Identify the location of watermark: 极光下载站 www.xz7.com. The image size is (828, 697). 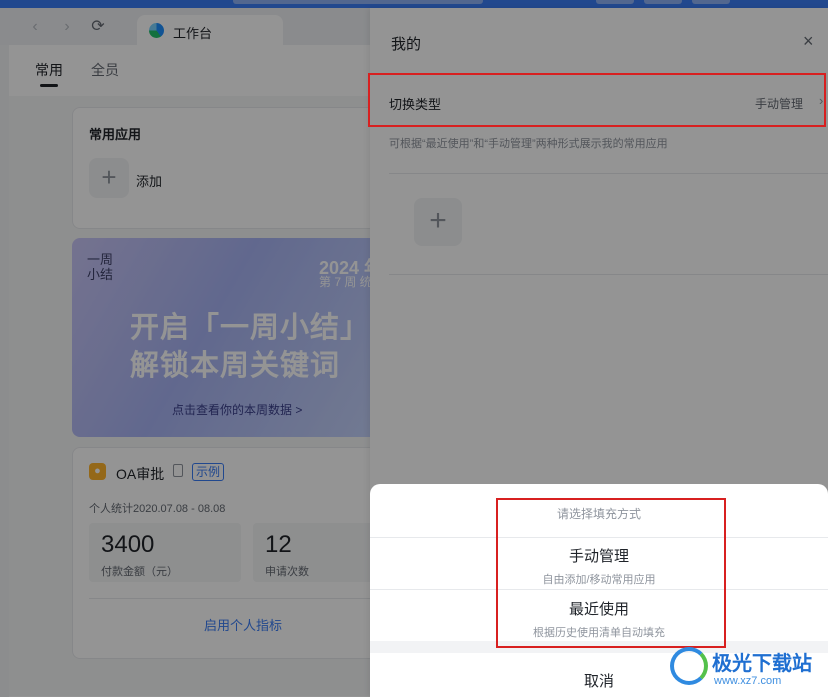
(747, 670).